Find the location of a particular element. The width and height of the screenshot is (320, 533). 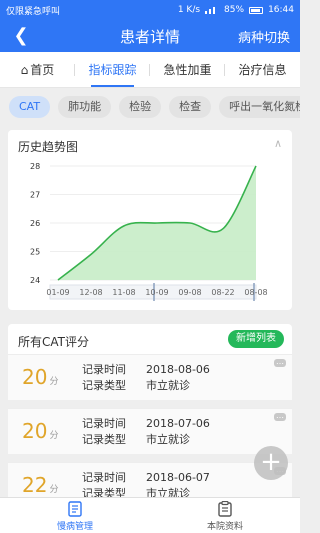

tab-label: 治疗信息 is located at coordinates (262, 70).